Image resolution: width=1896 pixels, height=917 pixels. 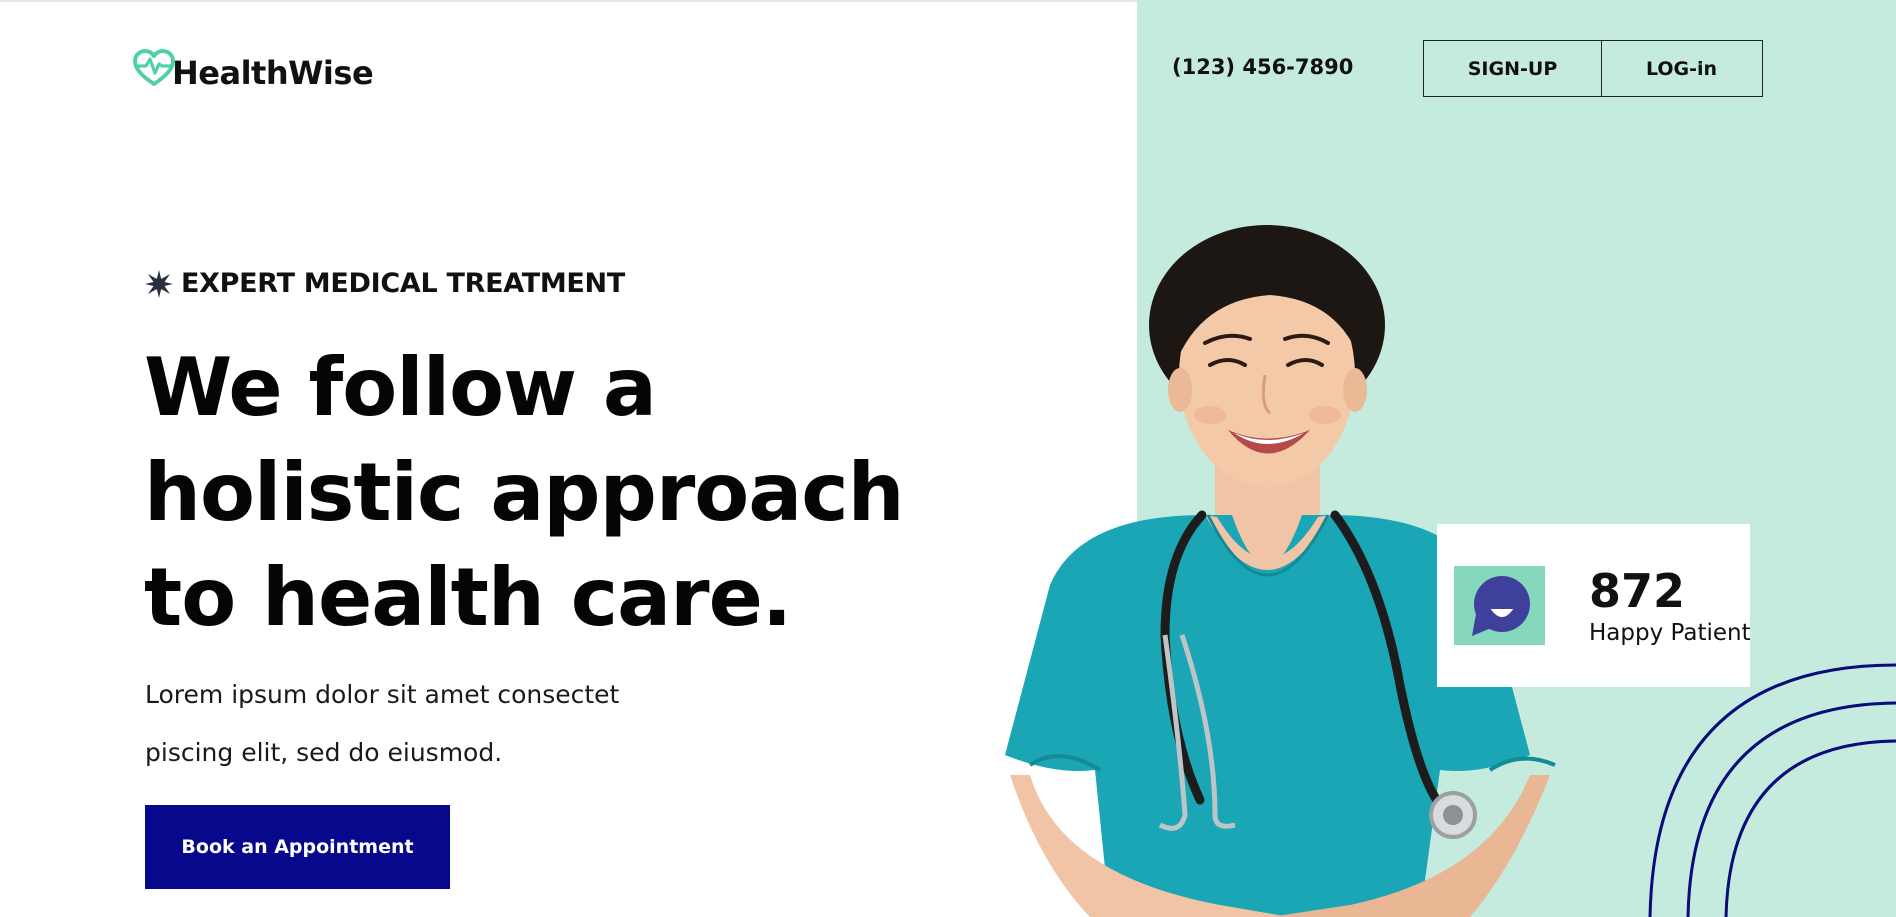 I want to click on stat-label: Happy Patients, so click(x=1669, y=633).